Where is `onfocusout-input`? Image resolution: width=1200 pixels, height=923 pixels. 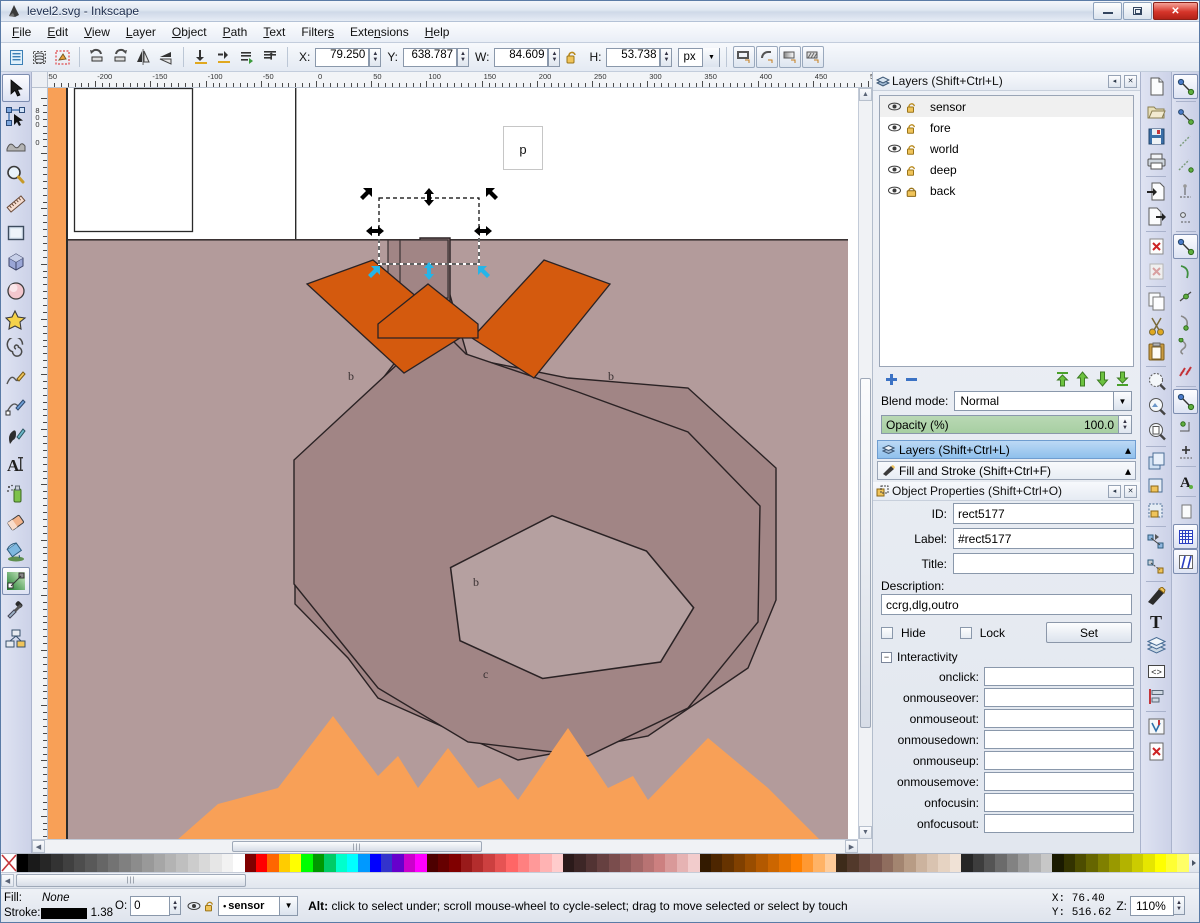 onfocusout-input is located at coordinates (1059, 823).